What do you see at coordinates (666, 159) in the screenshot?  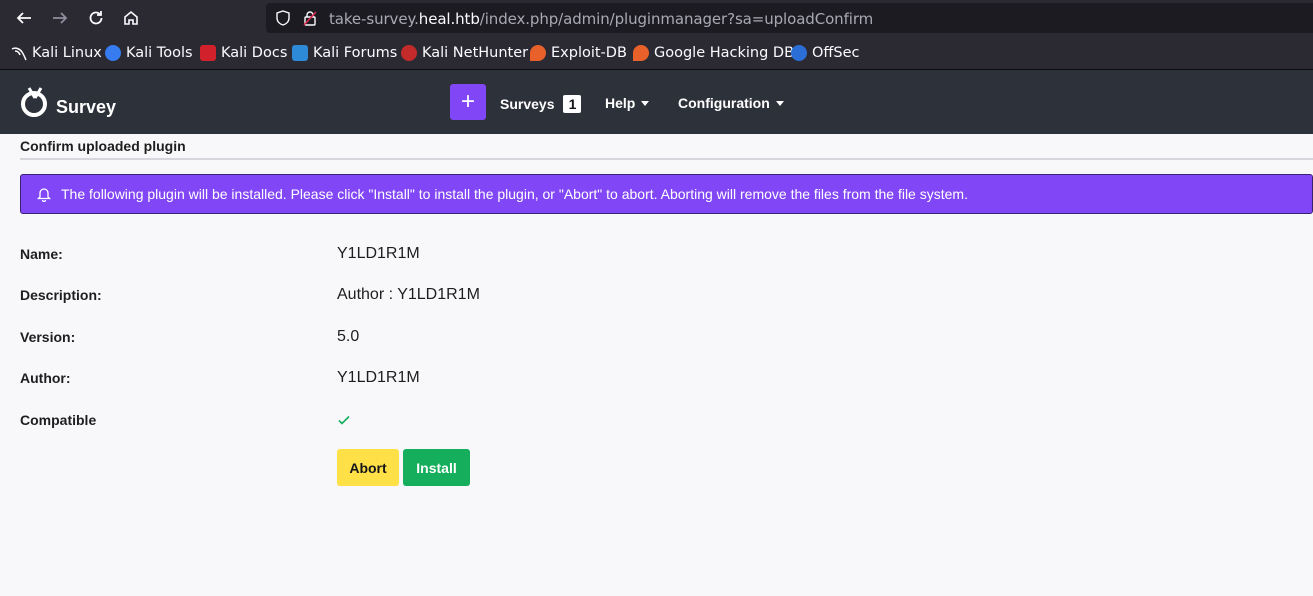 I see `title-divider` at bounding box center [666, 159].